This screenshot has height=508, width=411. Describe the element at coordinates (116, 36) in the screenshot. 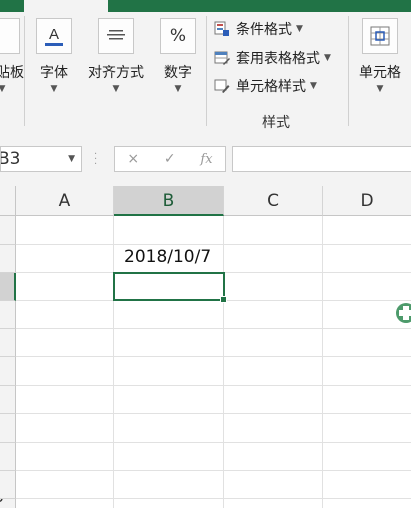

I see `align-center-icon` at that location.